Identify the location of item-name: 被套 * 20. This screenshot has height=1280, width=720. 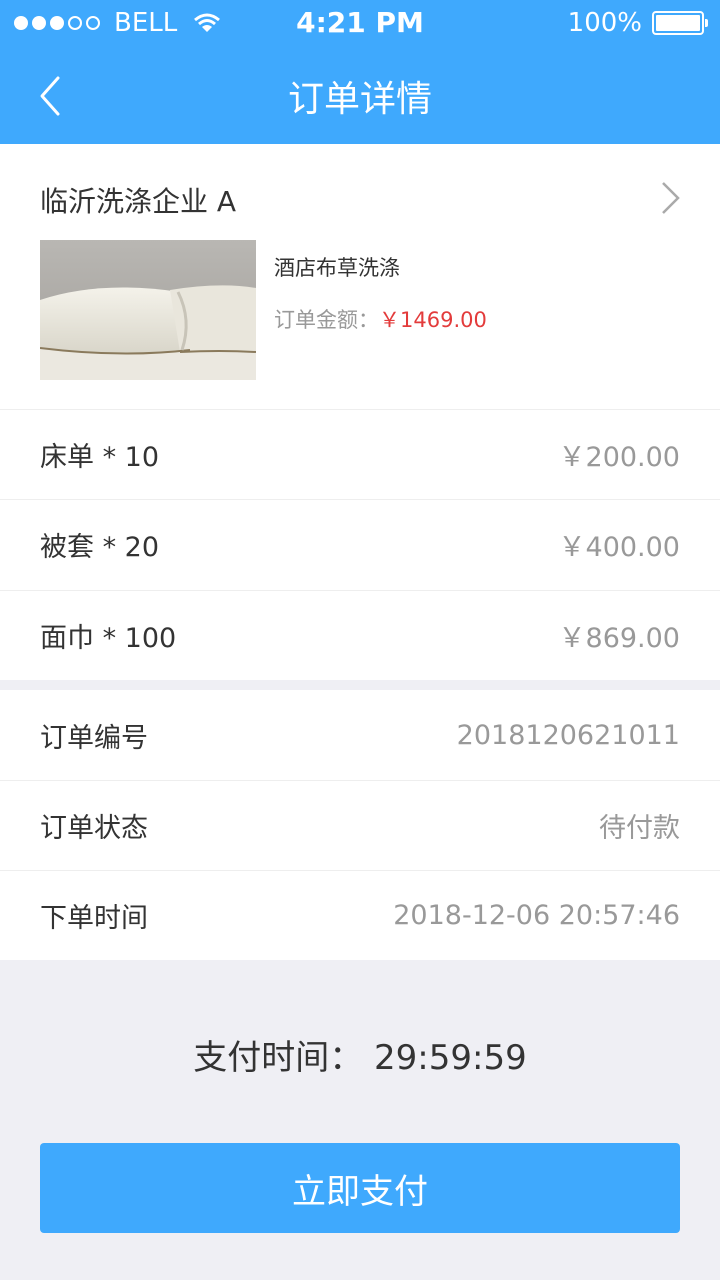
(100, 547).